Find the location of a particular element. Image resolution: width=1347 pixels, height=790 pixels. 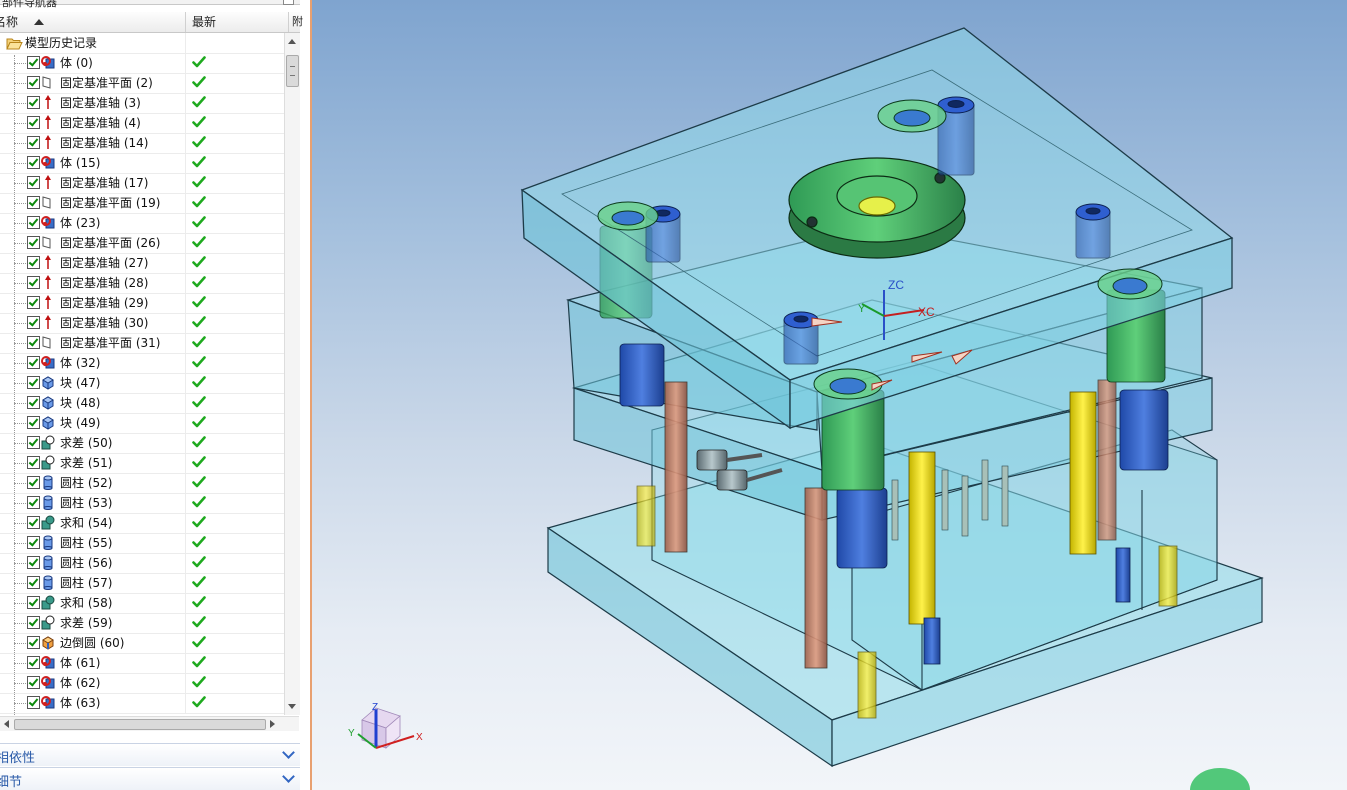

column-attached: 附 is located at coordinates (296, 22).